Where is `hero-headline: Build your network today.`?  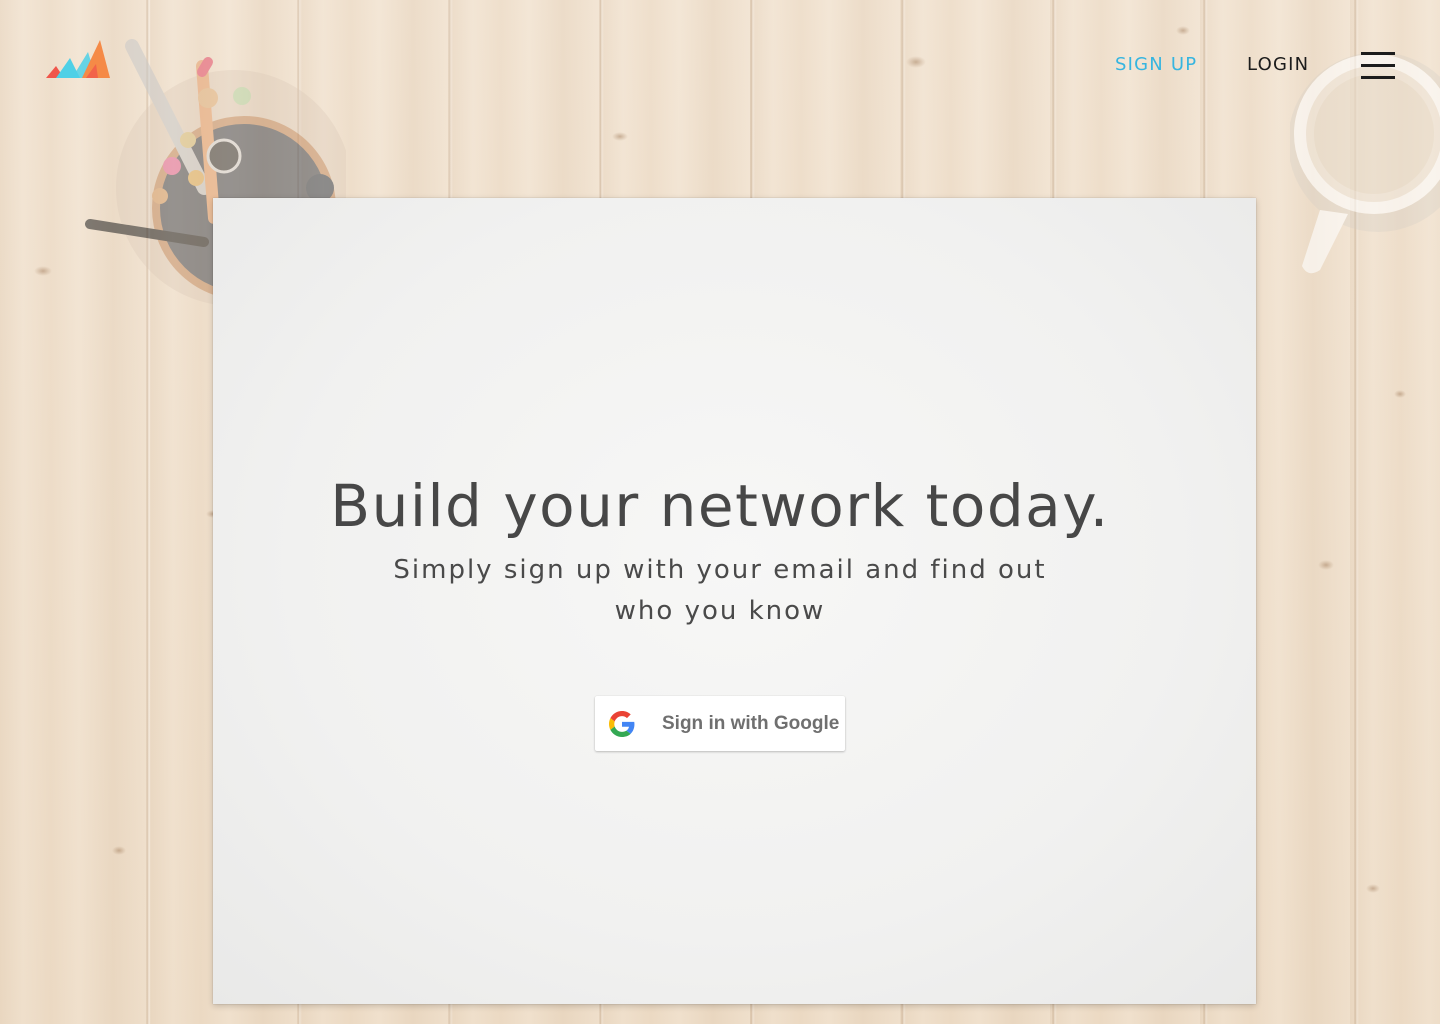 hero-headline: Build your network today. is located at coordinates (720, 506).